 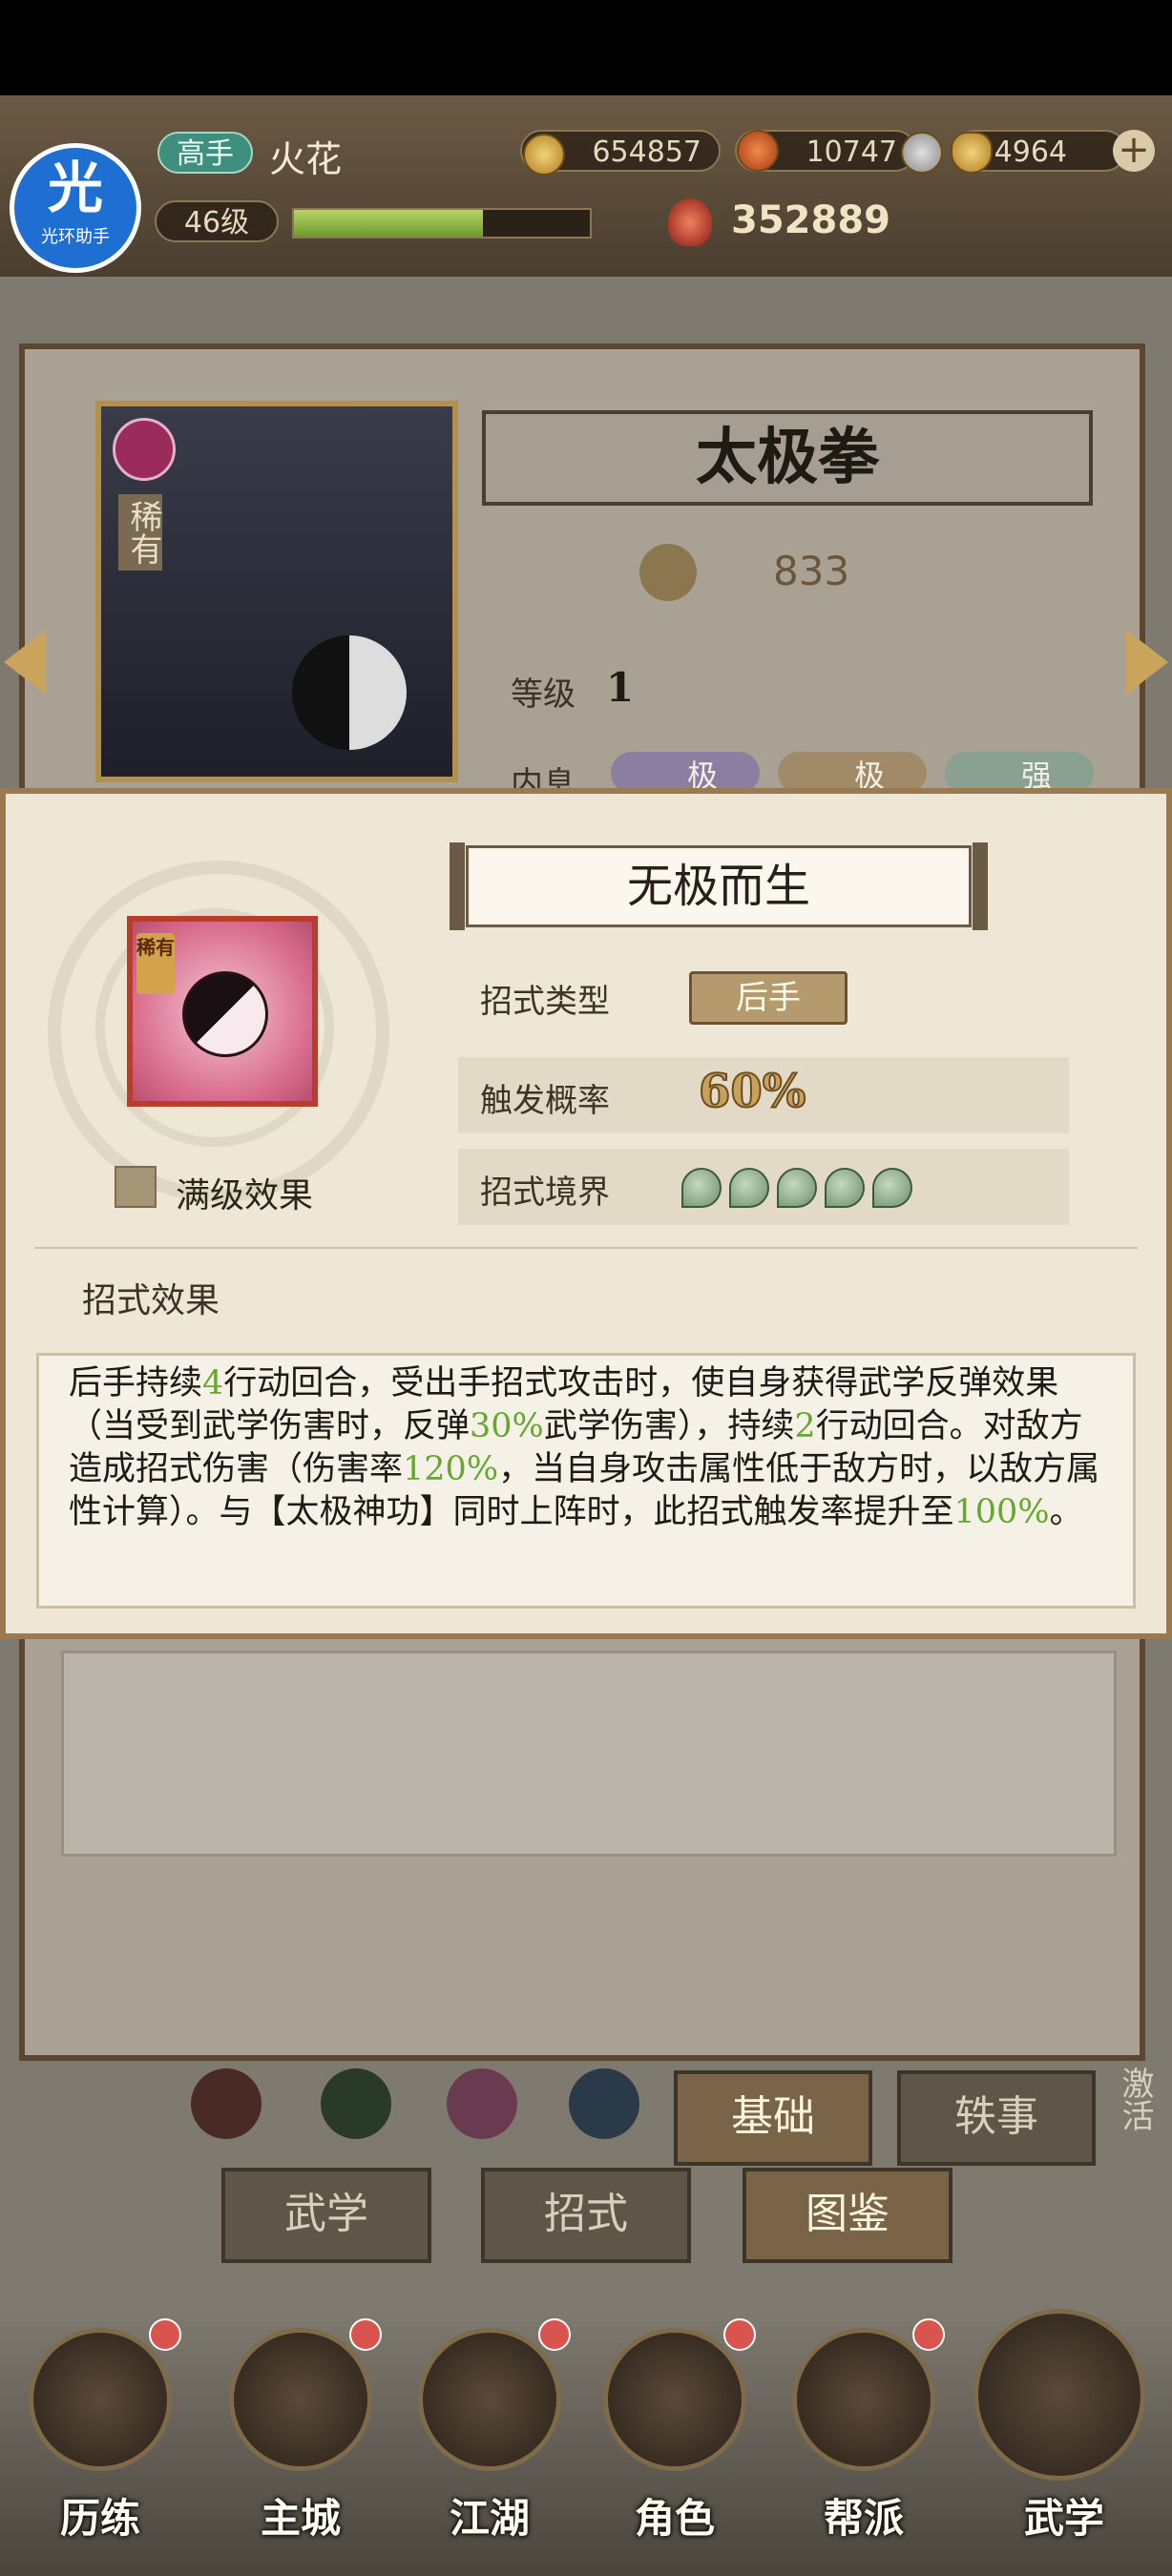 I want to click on type-tag: 后手, so click(x=768, y=998).